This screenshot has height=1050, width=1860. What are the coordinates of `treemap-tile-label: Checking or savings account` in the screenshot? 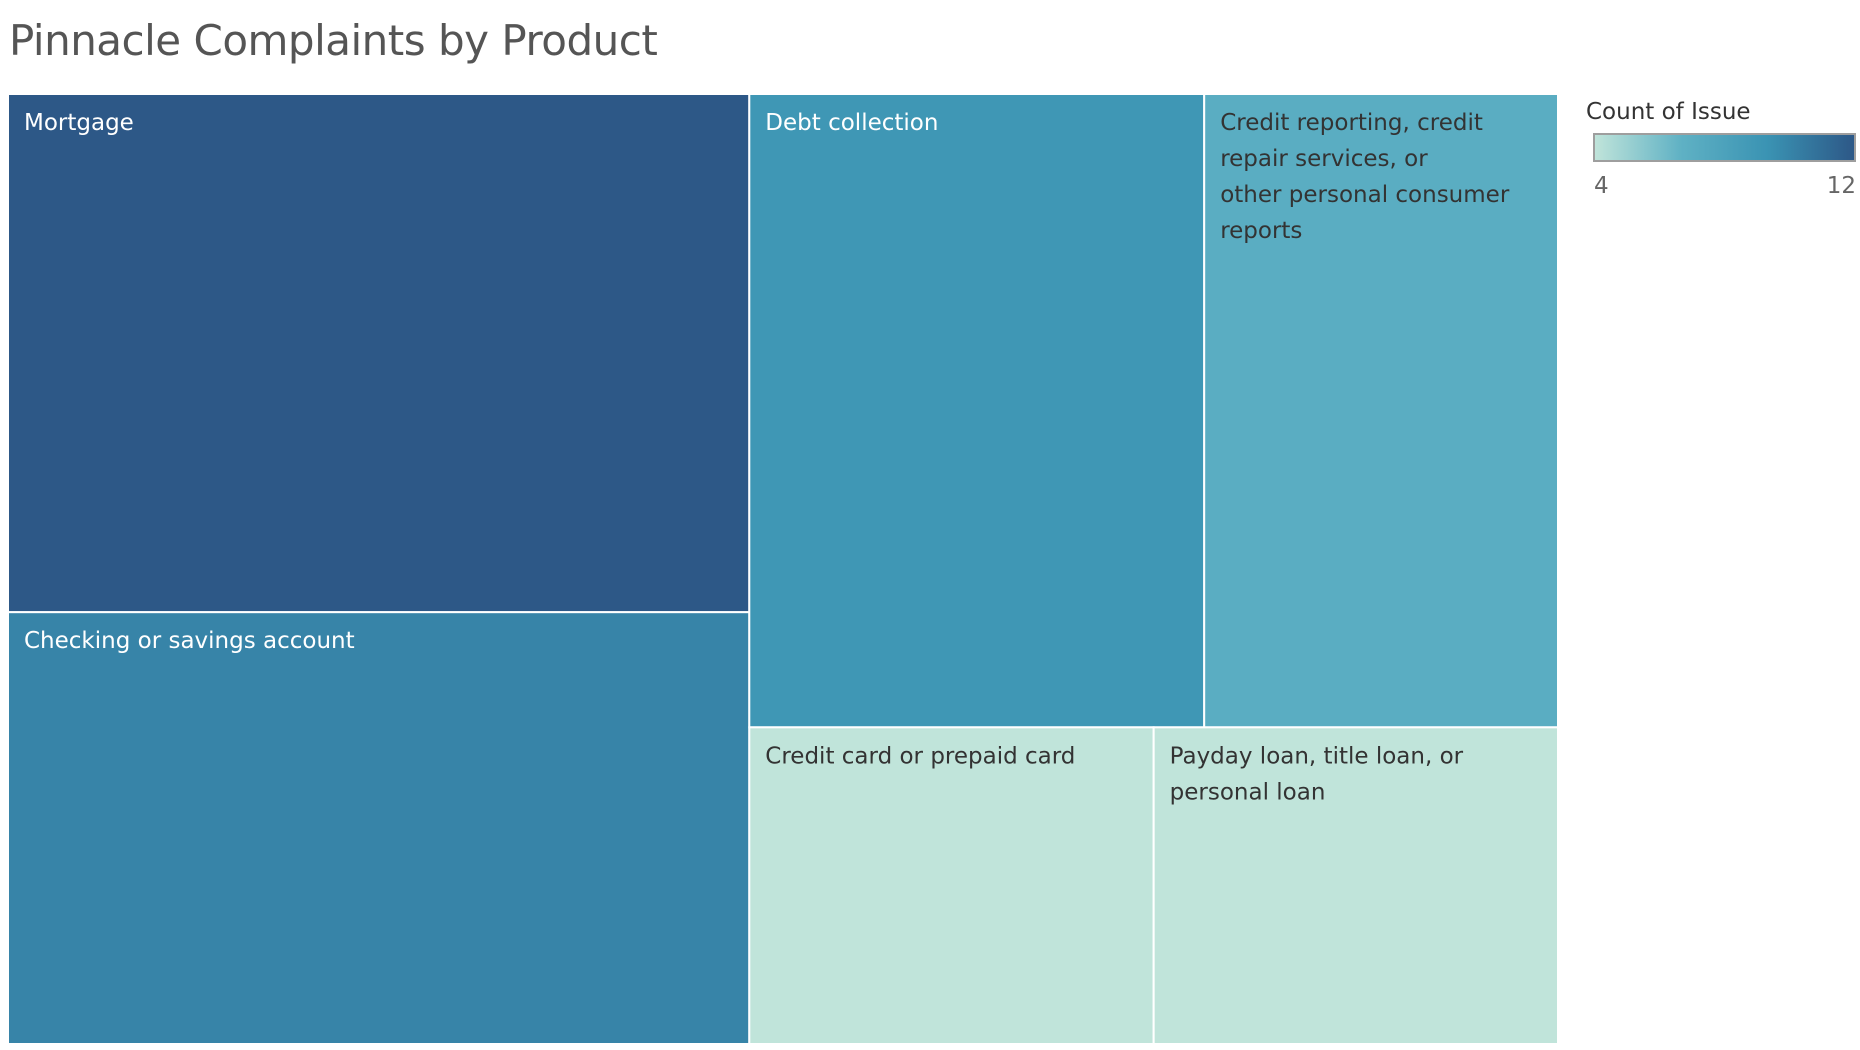 It's located at (189, 641).